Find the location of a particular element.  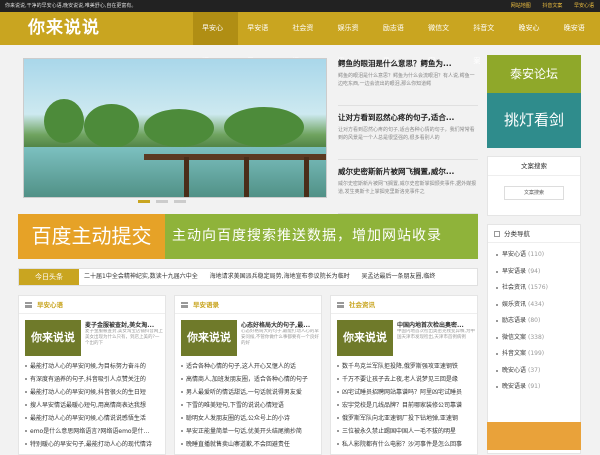

category-item: 早安语录 (94) is located at coordinates (538, 272).